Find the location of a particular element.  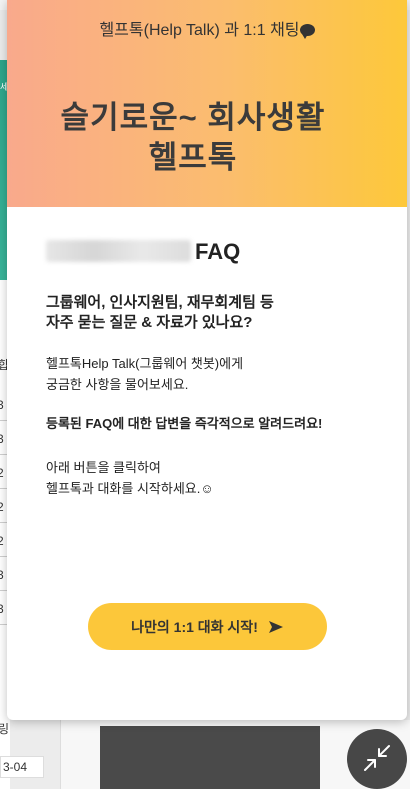

faq-heading-text: FAQ is located at coordinates (218, 251).